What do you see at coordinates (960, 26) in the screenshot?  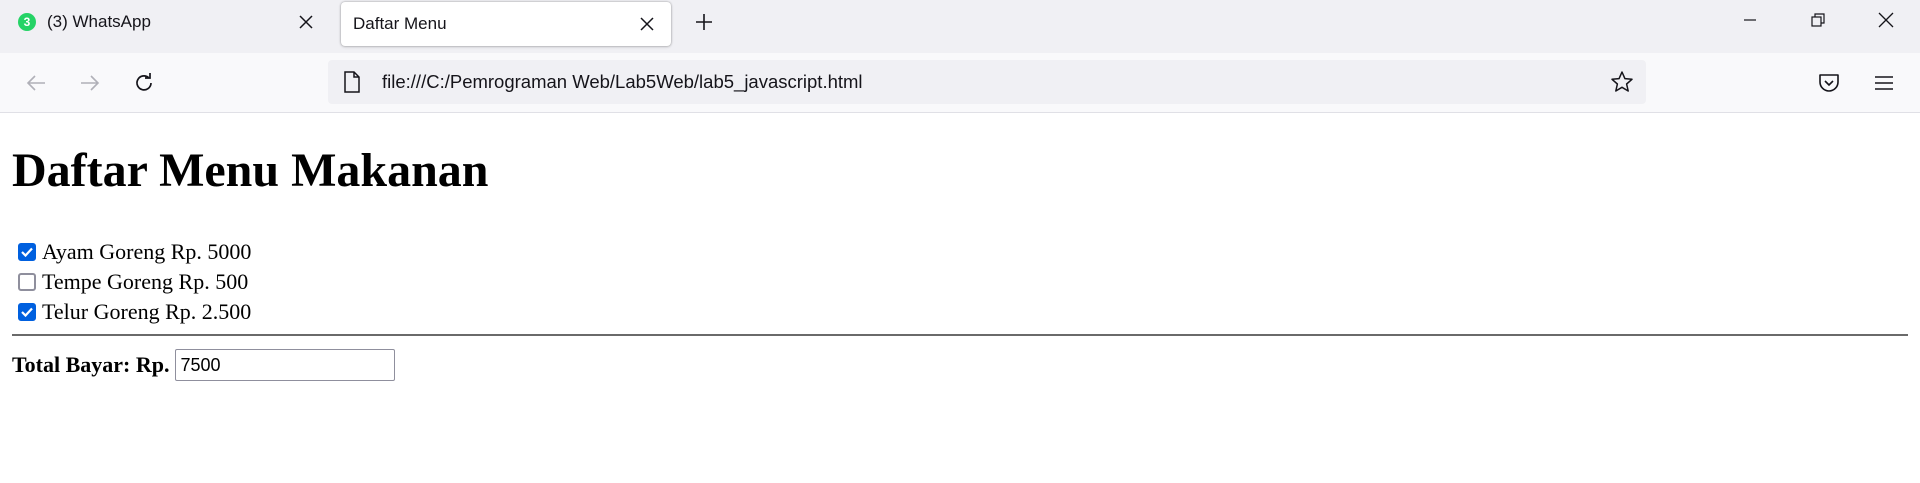 I see `tab-strip: 3 (3) WhatsApp Daftar Menu` at bounding box center [960, 26].